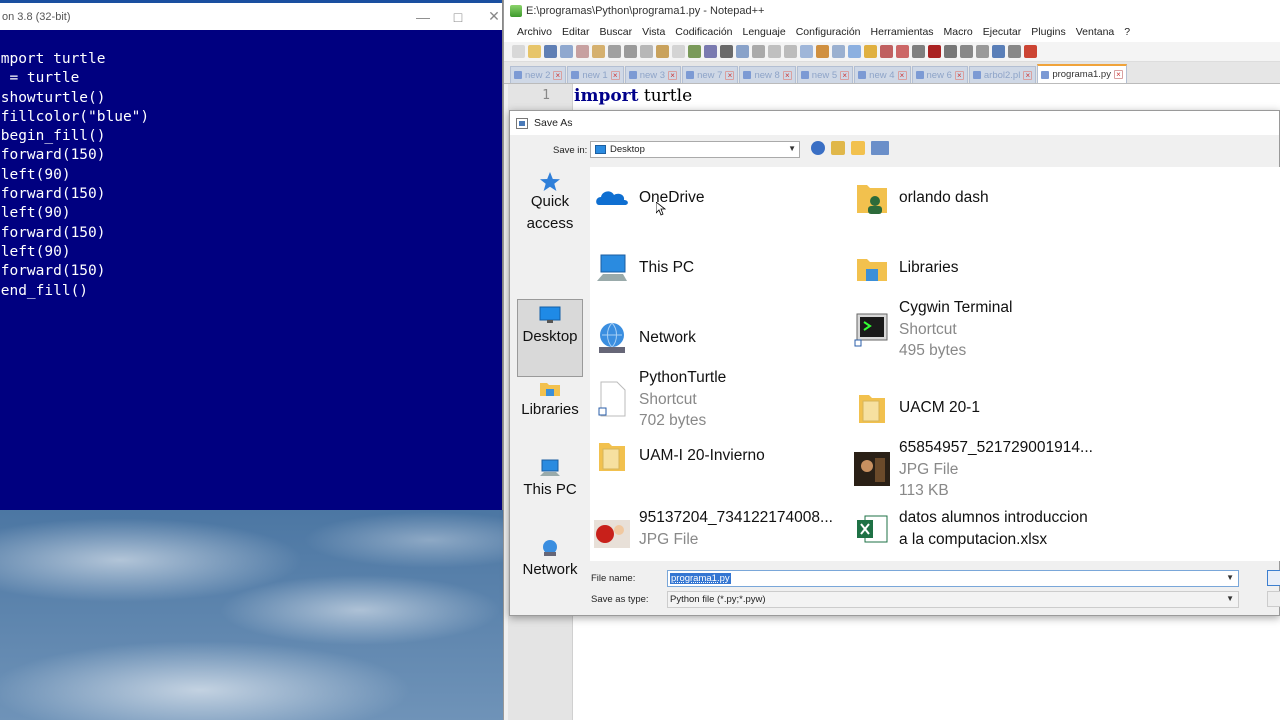  I want to click on pythonturtle-shortcut: PythonTurtle Shortcut 702 bytes, so click(659, 399).